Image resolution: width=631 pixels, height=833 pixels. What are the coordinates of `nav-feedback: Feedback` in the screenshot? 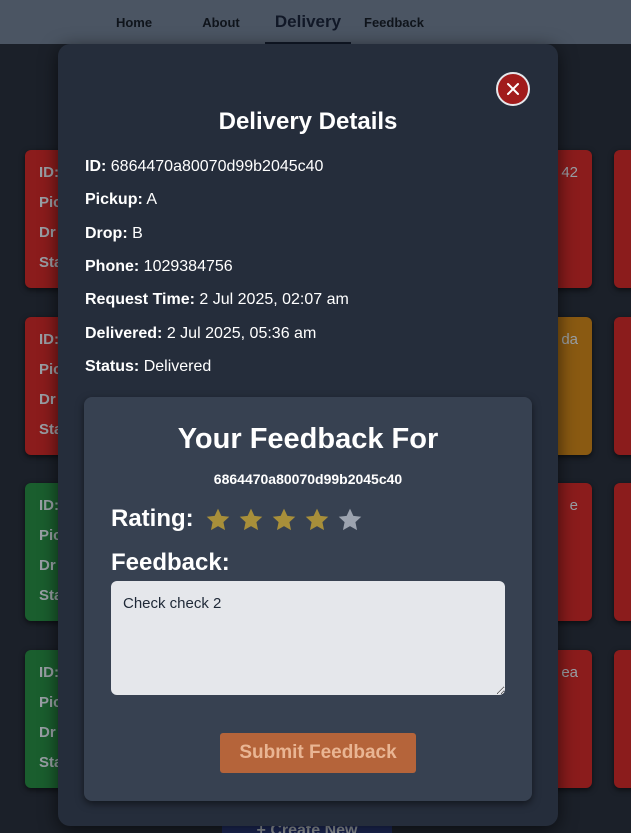 It's located at (394, 22).